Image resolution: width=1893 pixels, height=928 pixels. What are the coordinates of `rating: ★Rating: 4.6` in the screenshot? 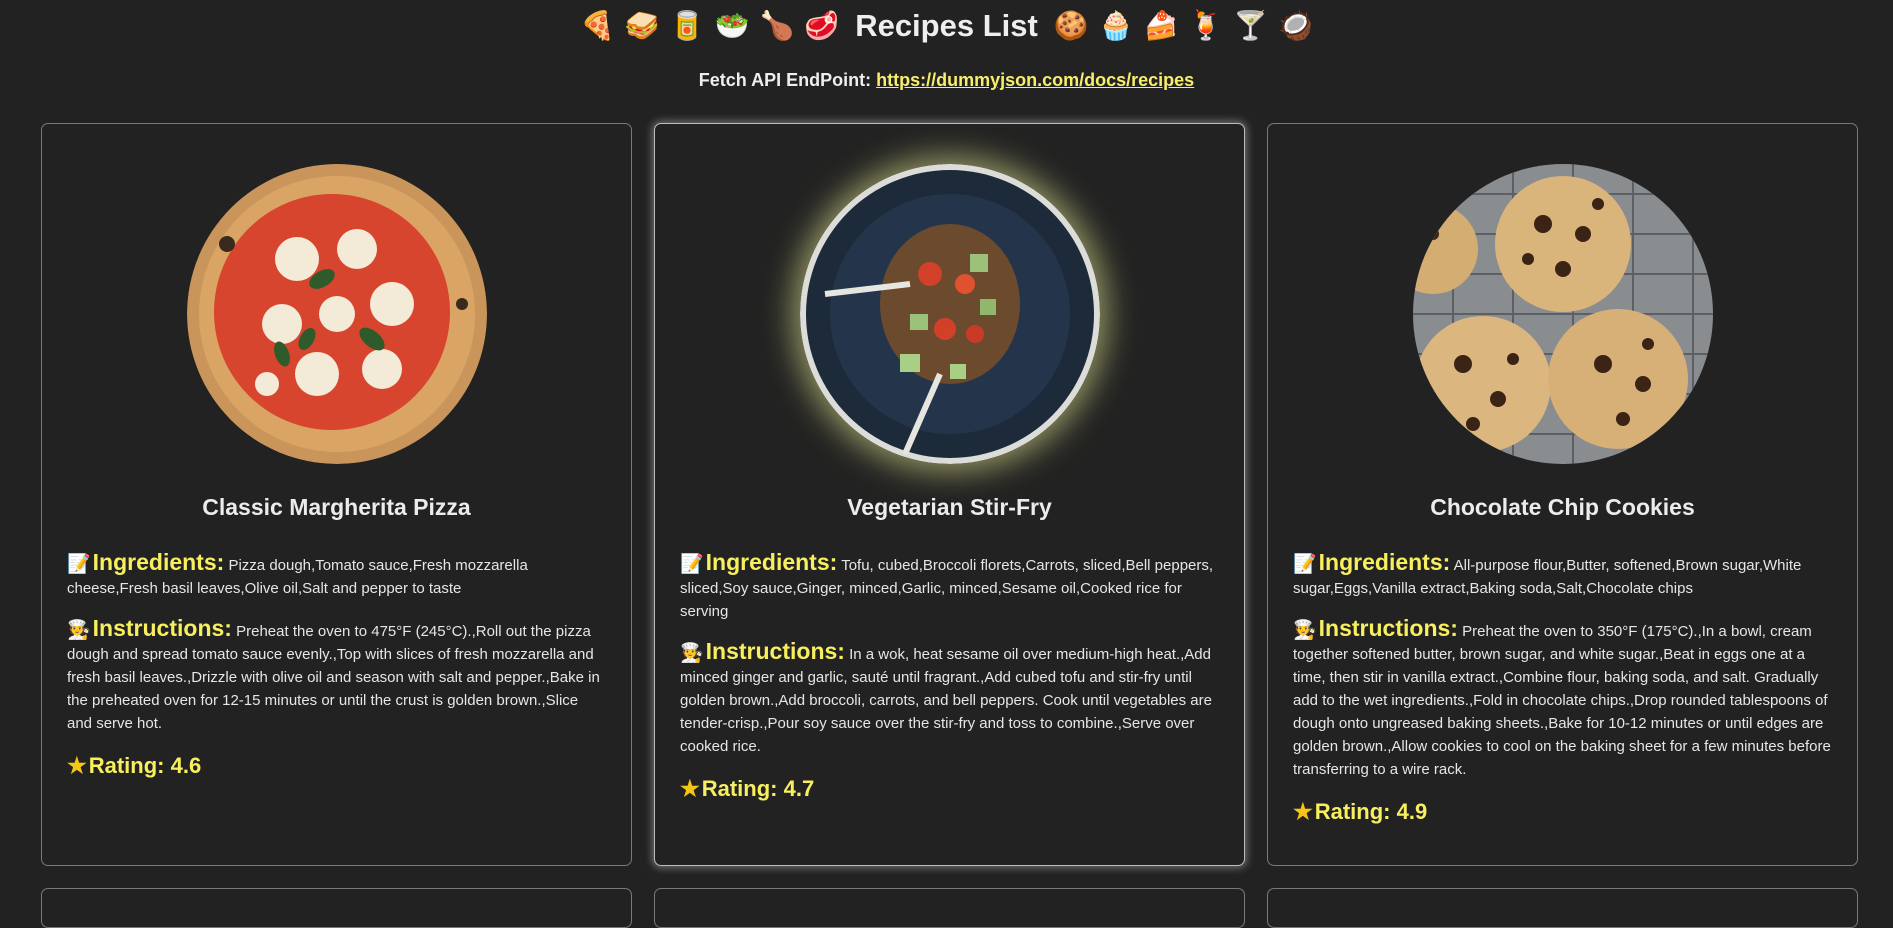 It's located at (336, 766).